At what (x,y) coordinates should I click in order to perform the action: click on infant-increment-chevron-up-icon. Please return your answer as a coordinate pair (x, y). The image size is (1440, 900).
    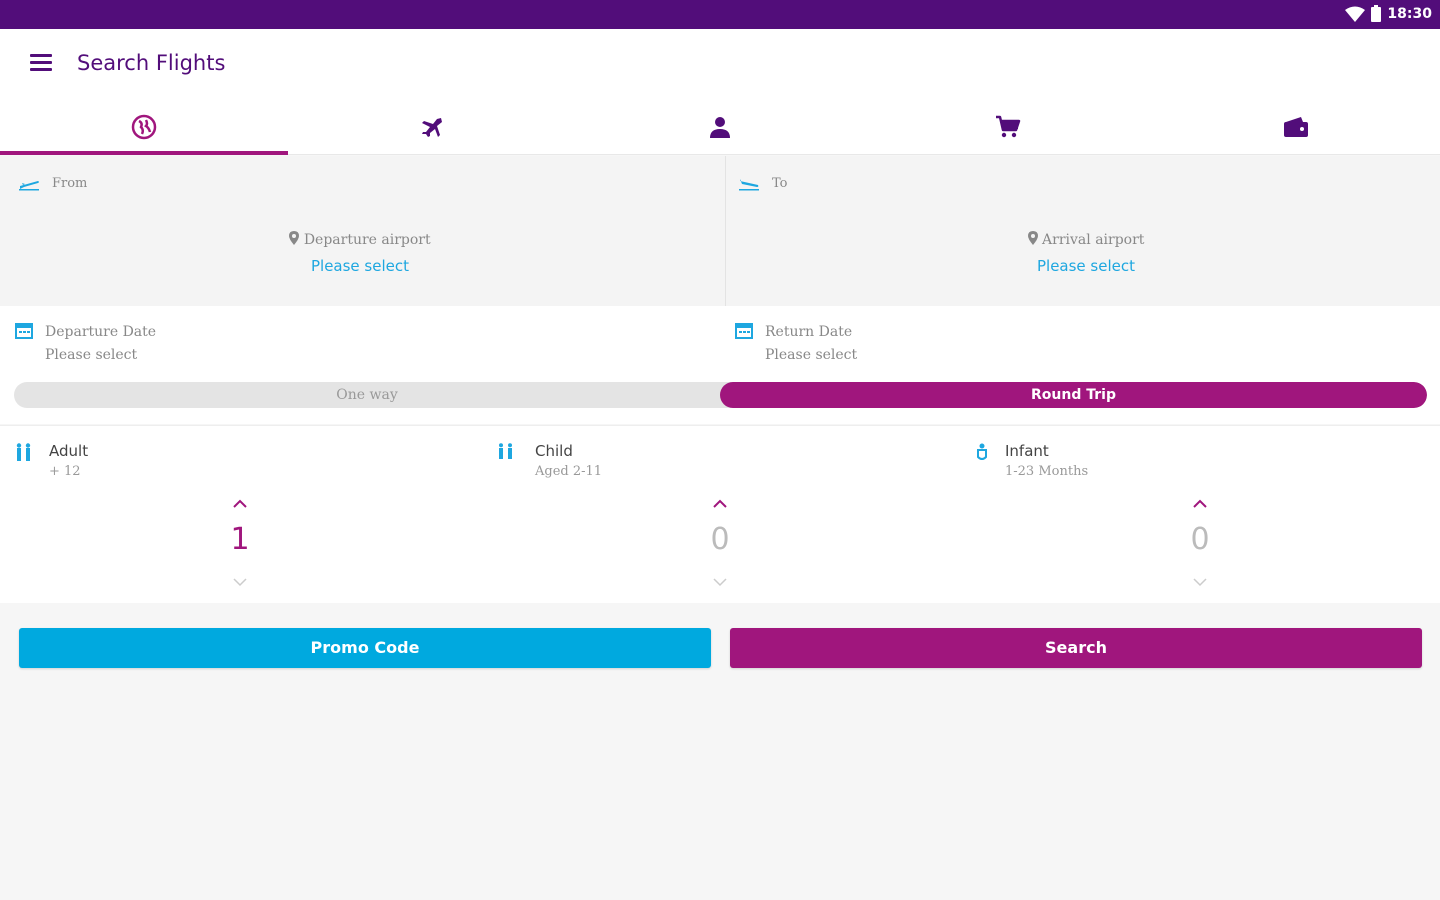
    Looking at the image, I should click on (1200, 504).